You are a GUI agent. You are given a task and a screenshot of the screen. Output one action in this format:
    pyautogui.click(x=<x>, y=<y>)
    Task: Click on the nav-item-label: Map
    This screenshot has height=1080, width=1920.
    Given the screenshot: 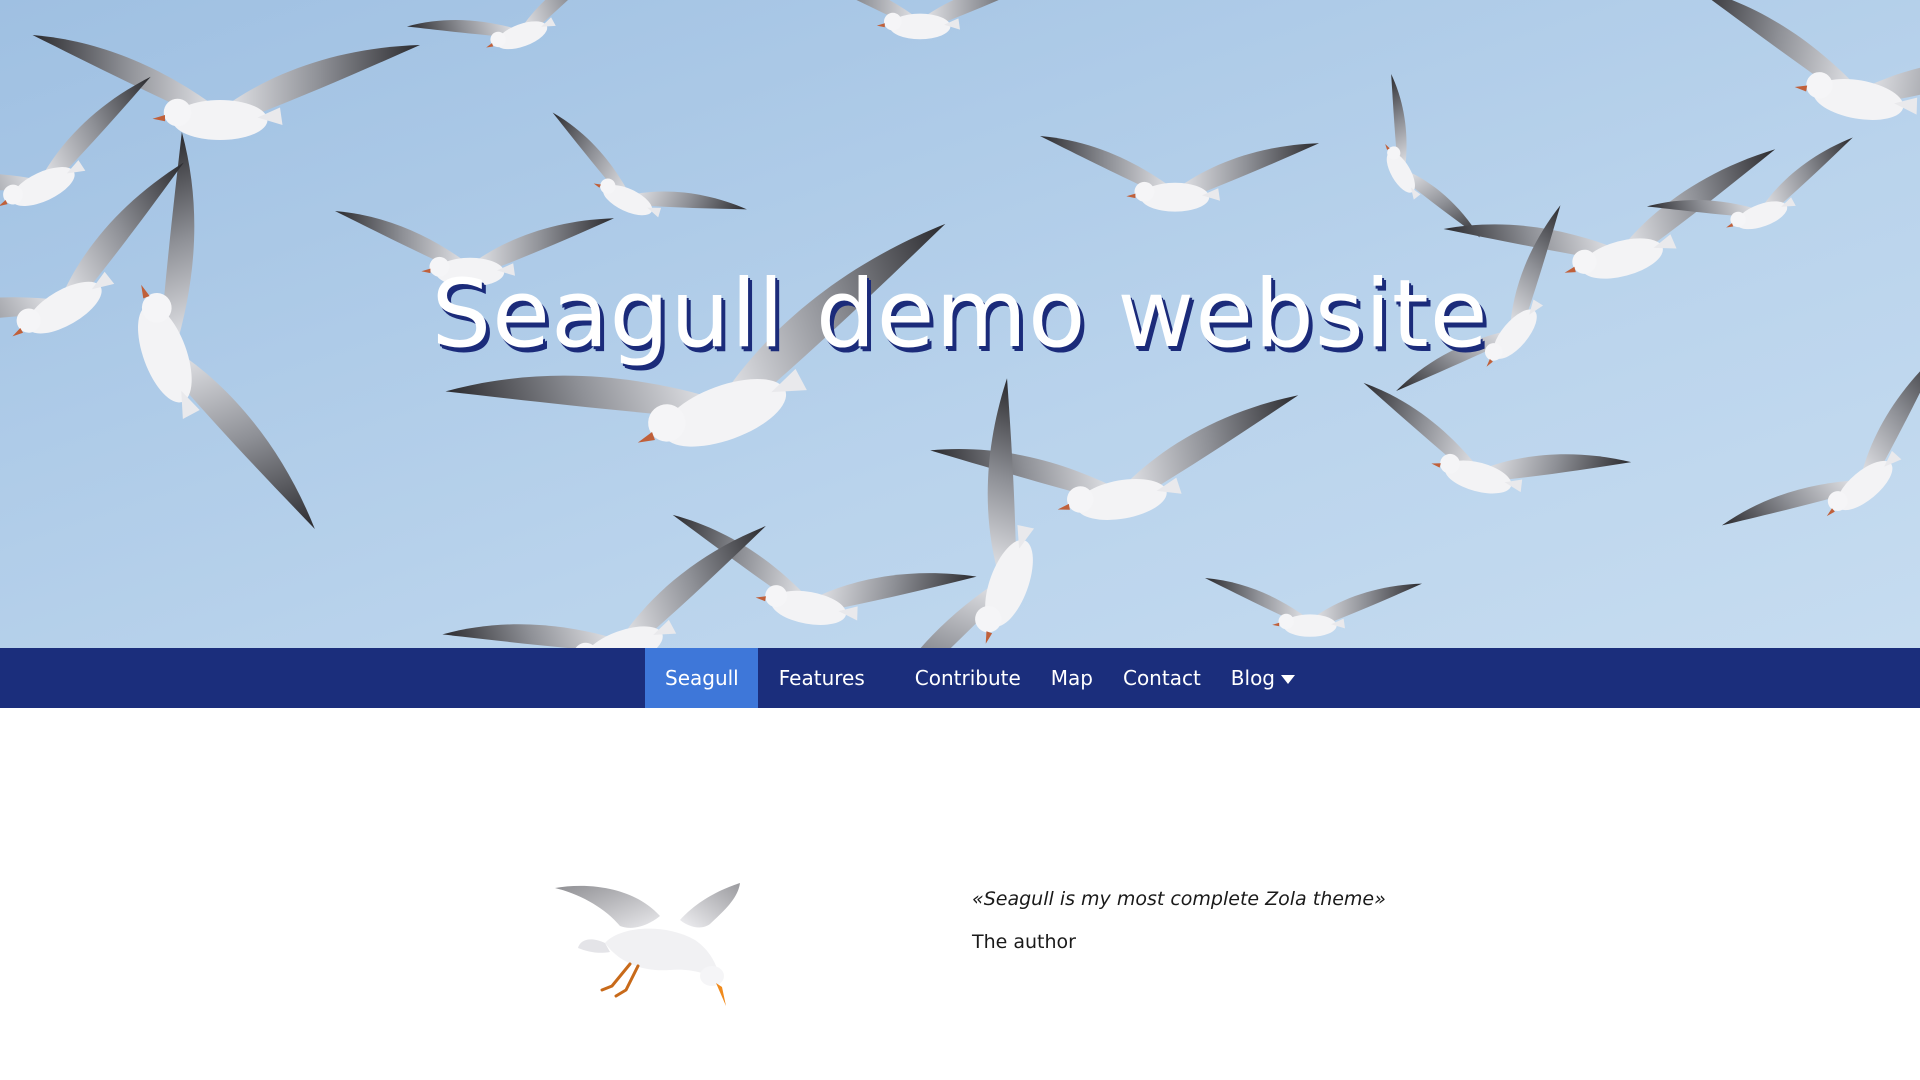 What is the action you would take?
    pyautogui.click(x=1071, y=678)
    